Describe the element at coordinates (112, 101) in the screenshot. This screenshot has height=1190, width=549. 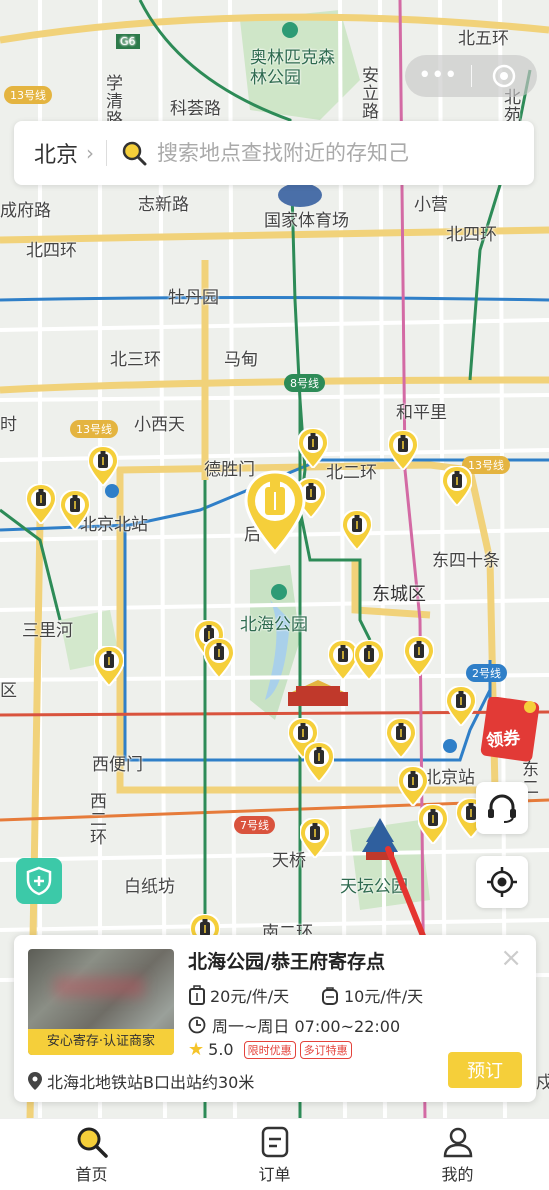
I see `xueqing-road-label: 学清路` at that location.